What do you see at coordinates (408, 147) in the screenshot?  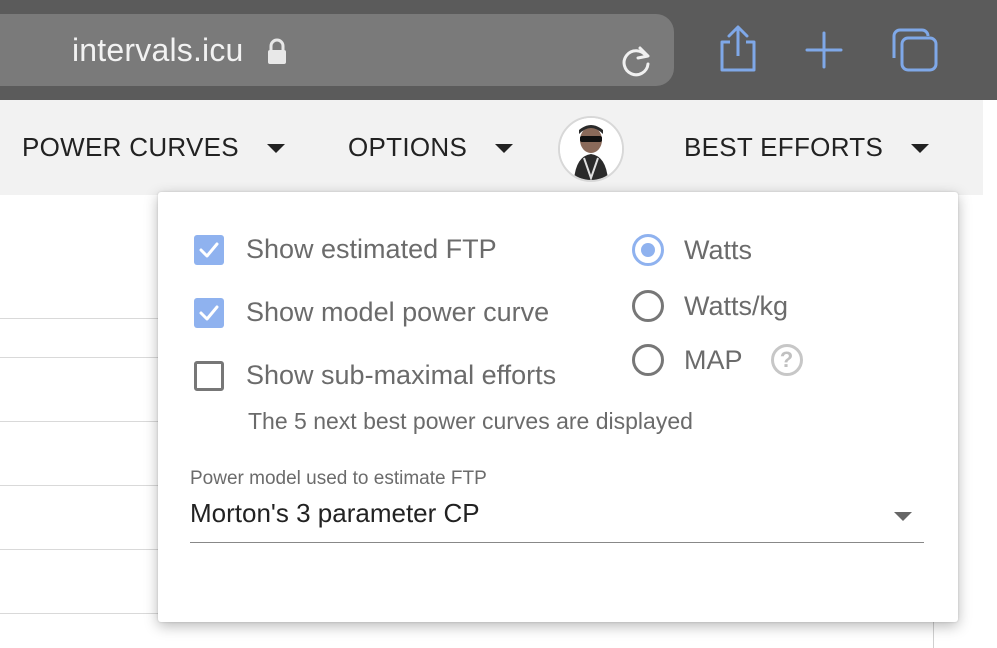 I see `options-label: OPTIONS` at bounding box center [408, 147].